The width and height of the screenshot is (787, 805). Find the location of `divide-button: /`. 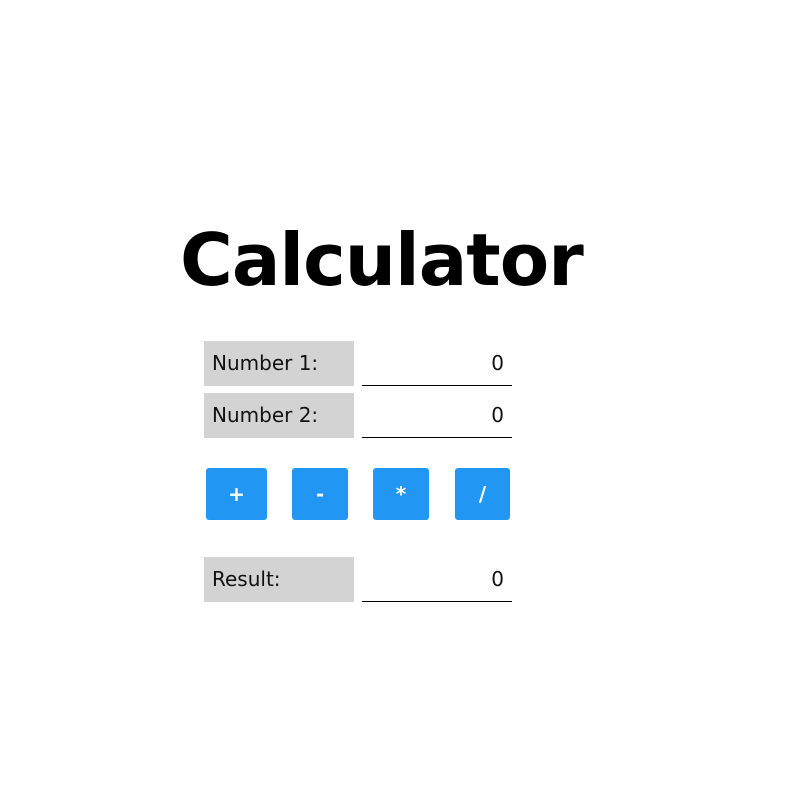

divide-button: / is located at coordinates (482, 494).